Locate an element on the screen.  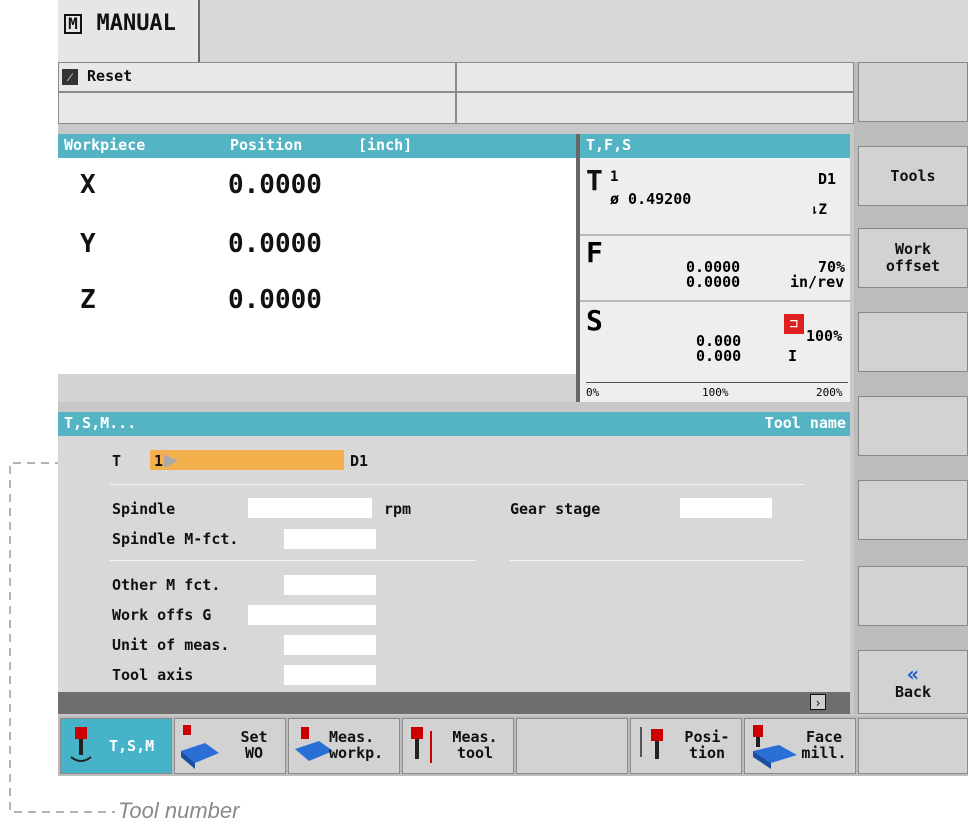
status-line-1b is located at coordinates (655, 77).